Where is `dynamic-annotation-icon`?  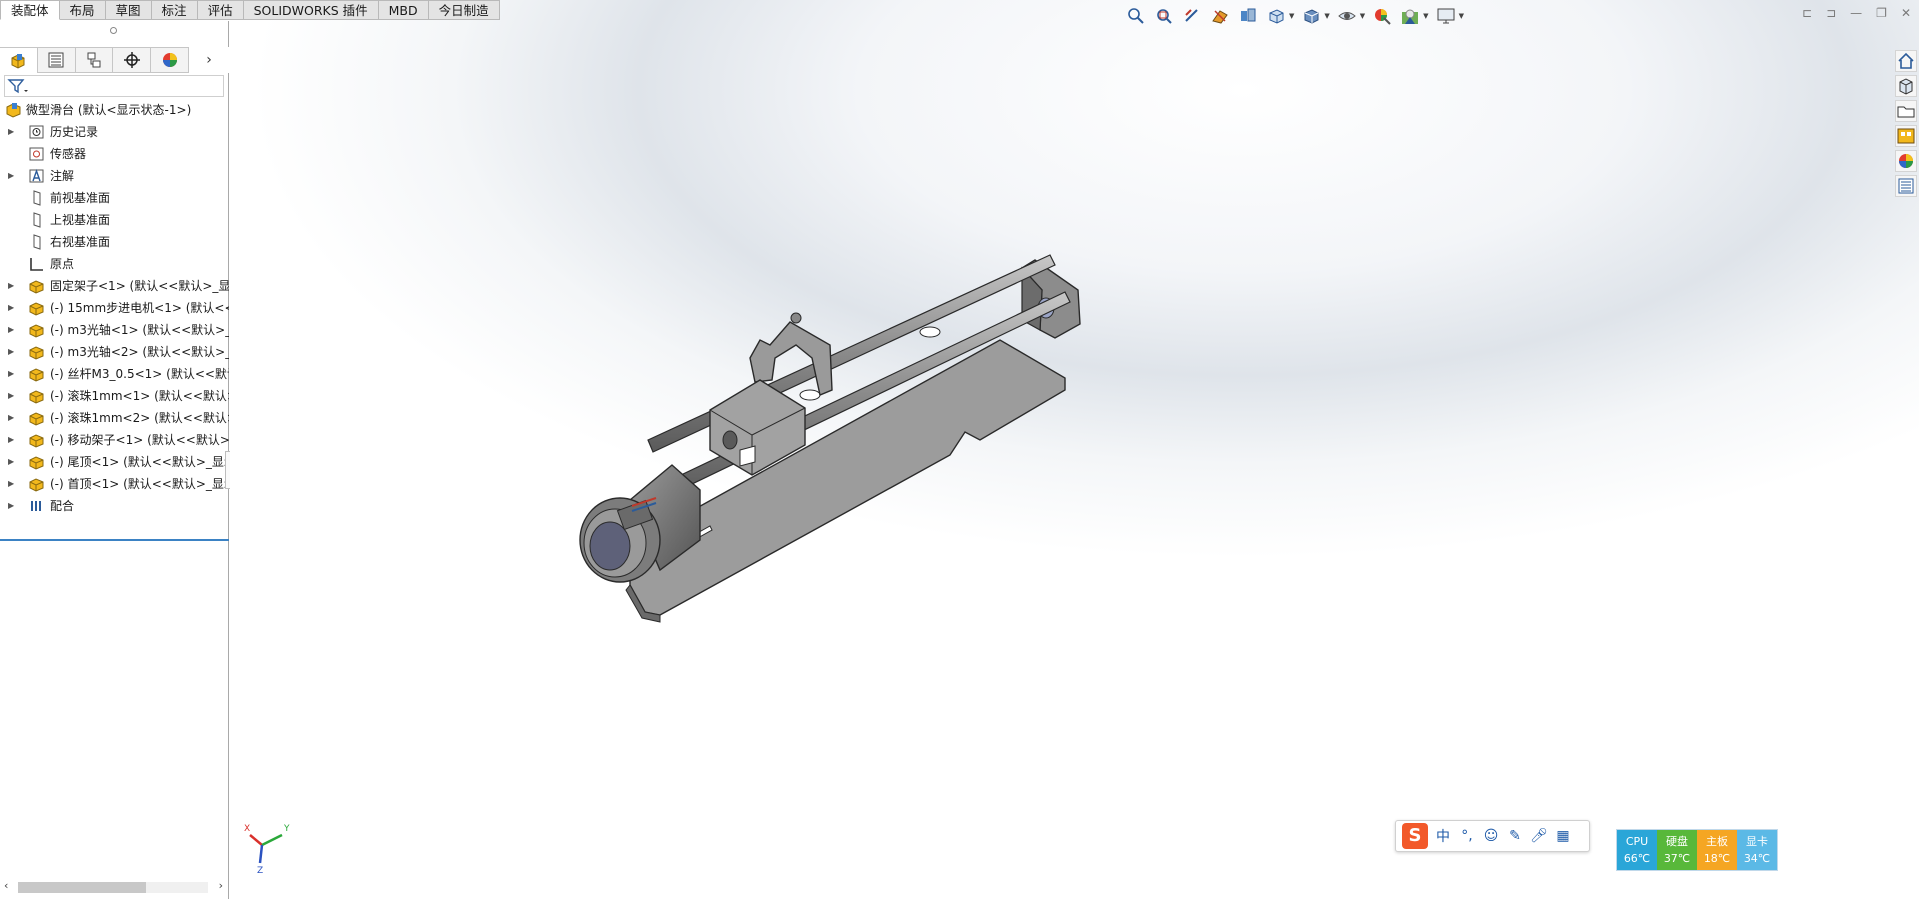 dynamic-annotation-icon is located at coordinates (1248, 16).